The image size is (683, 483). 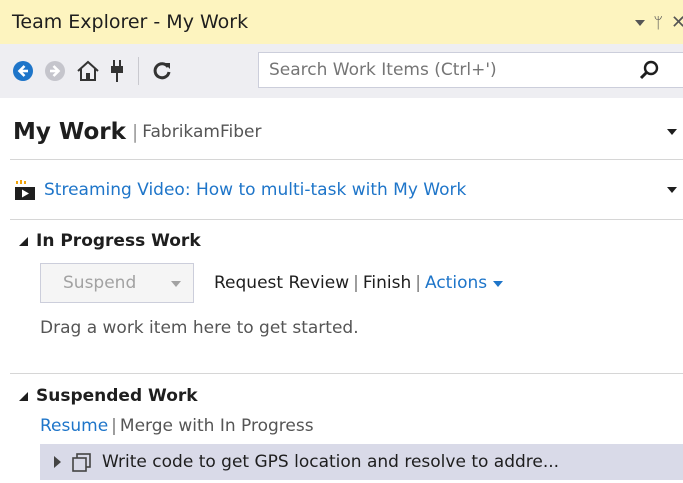 What do you see at coordinates (82, 462) in the screenshot?
I see `work-item-icon` at bounding box center [82, 462].